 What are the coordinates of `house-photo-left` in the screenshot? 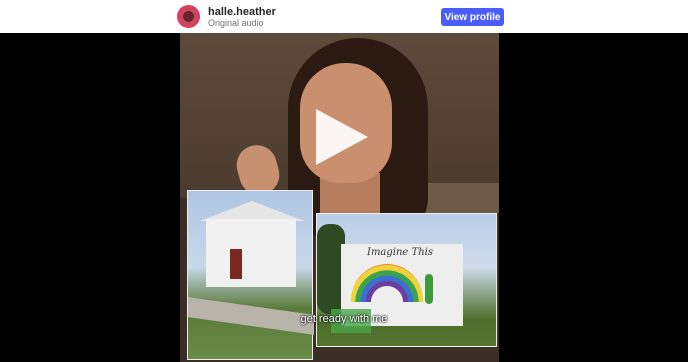 It's located at (250, 275).